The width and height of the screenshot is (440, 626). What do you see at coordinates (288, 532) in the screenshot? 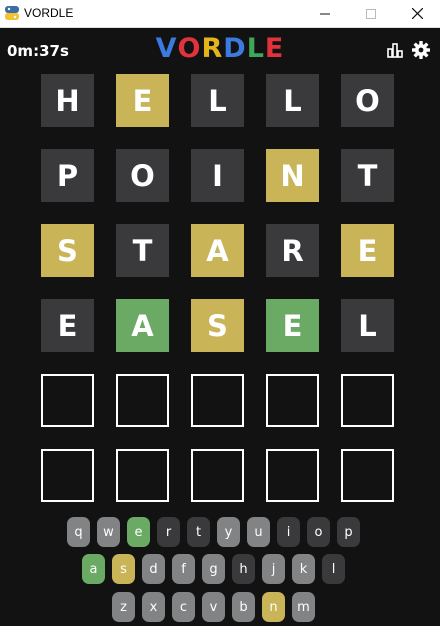
I see `key-i: i` at bounding box center [288, 532].